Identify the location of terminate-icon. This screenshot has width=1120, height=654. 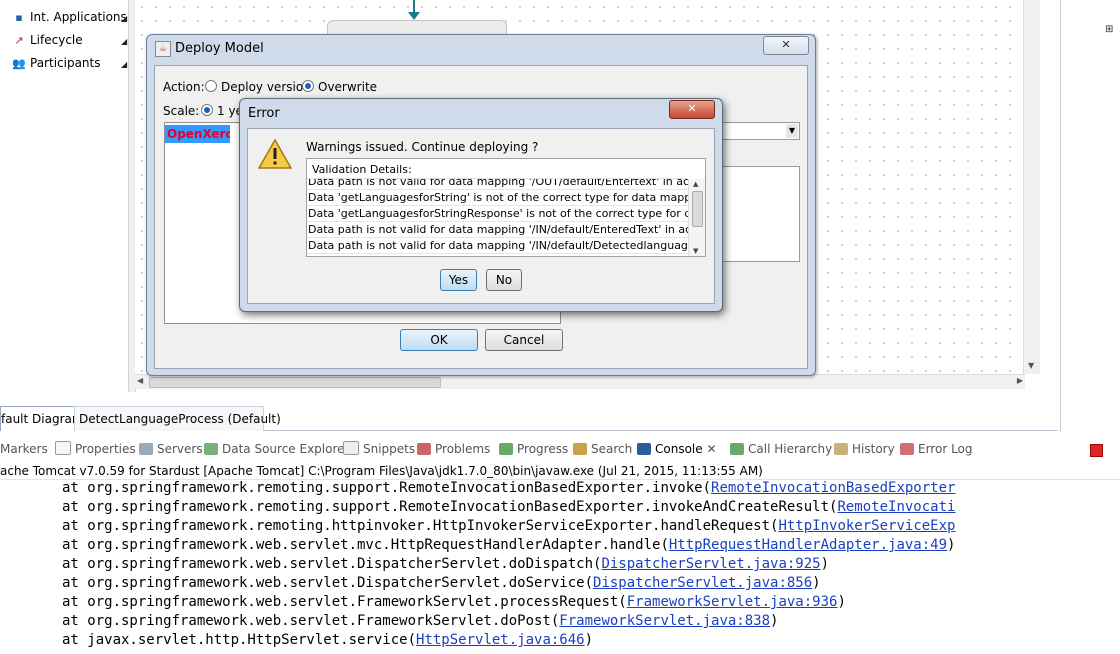
(1096, 450).